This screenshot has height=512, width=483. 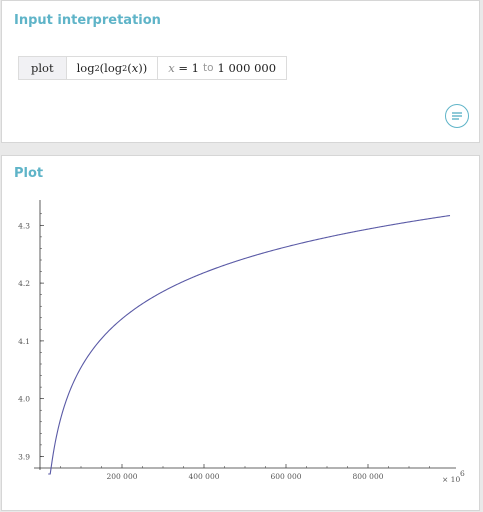 I want to click on y-tick-label: 4.1, so click(x=24, y=341).